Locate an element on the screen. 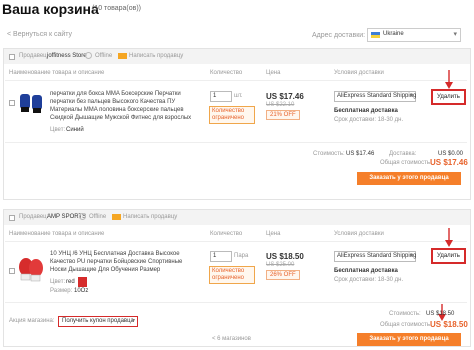 Image resolution: width=474 pixels, height=350 pixels. item-price: US $18.50 is located at coordinates (285, 256).